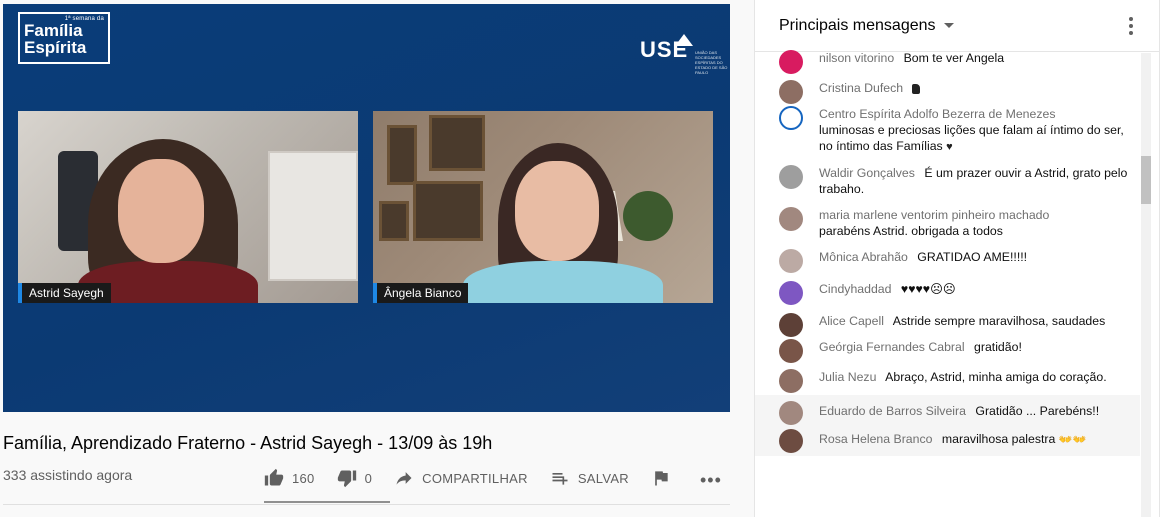 The width and height of the screenshot is (1160, 517). I want to click on message-text: parabéns Astrid. obrigada a todos, so click(911, 231).